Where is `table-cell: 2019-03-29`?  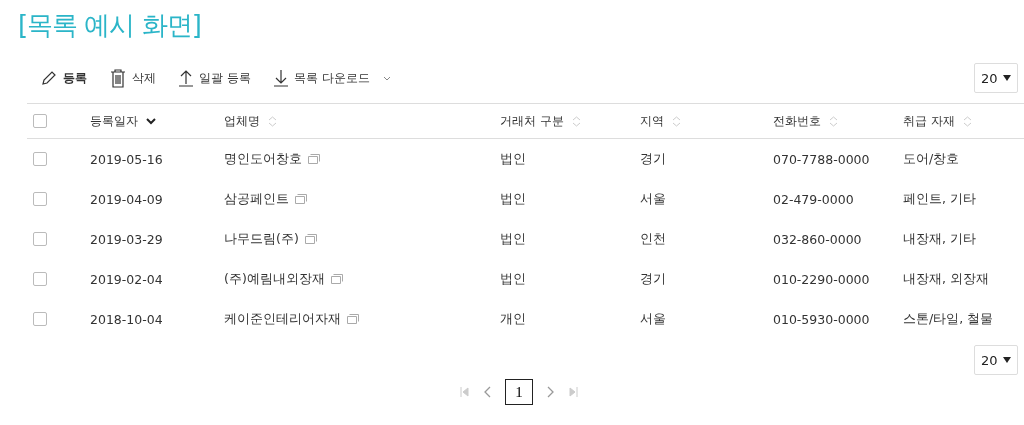 table-cell: 2019-03-29 is located at coordinates (126, 239).